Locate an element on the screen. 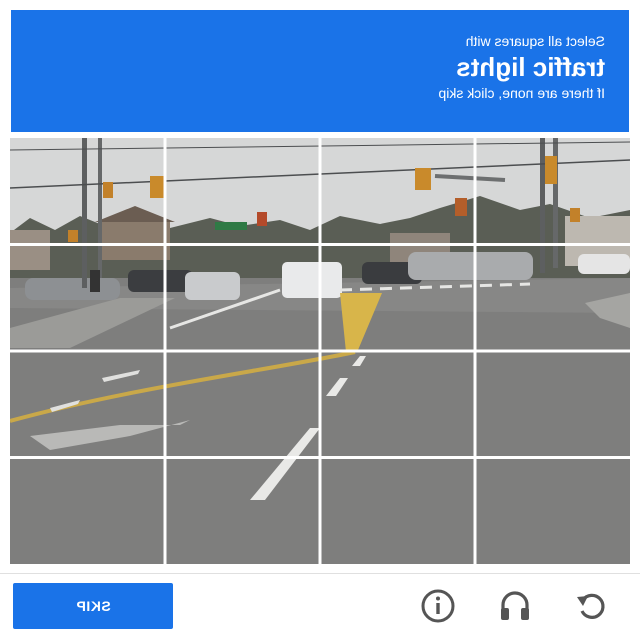  skip-button-label: SKIP is located at coordinates (93, 606).